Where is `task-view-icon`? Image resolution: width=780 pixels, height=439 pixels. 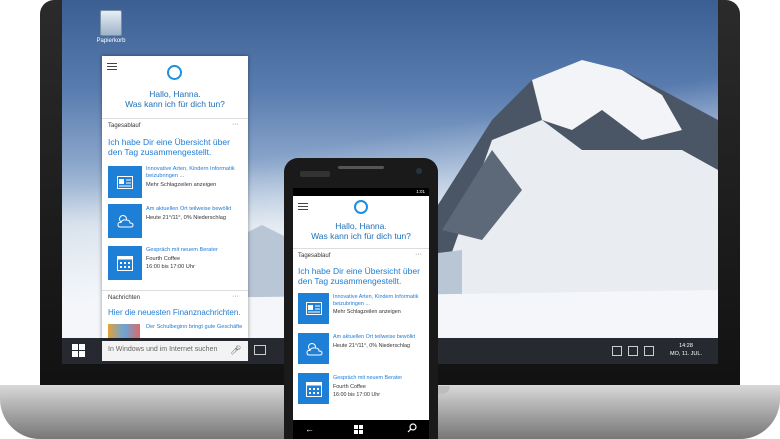
task-view-icon is located at coordinates (260, 350).